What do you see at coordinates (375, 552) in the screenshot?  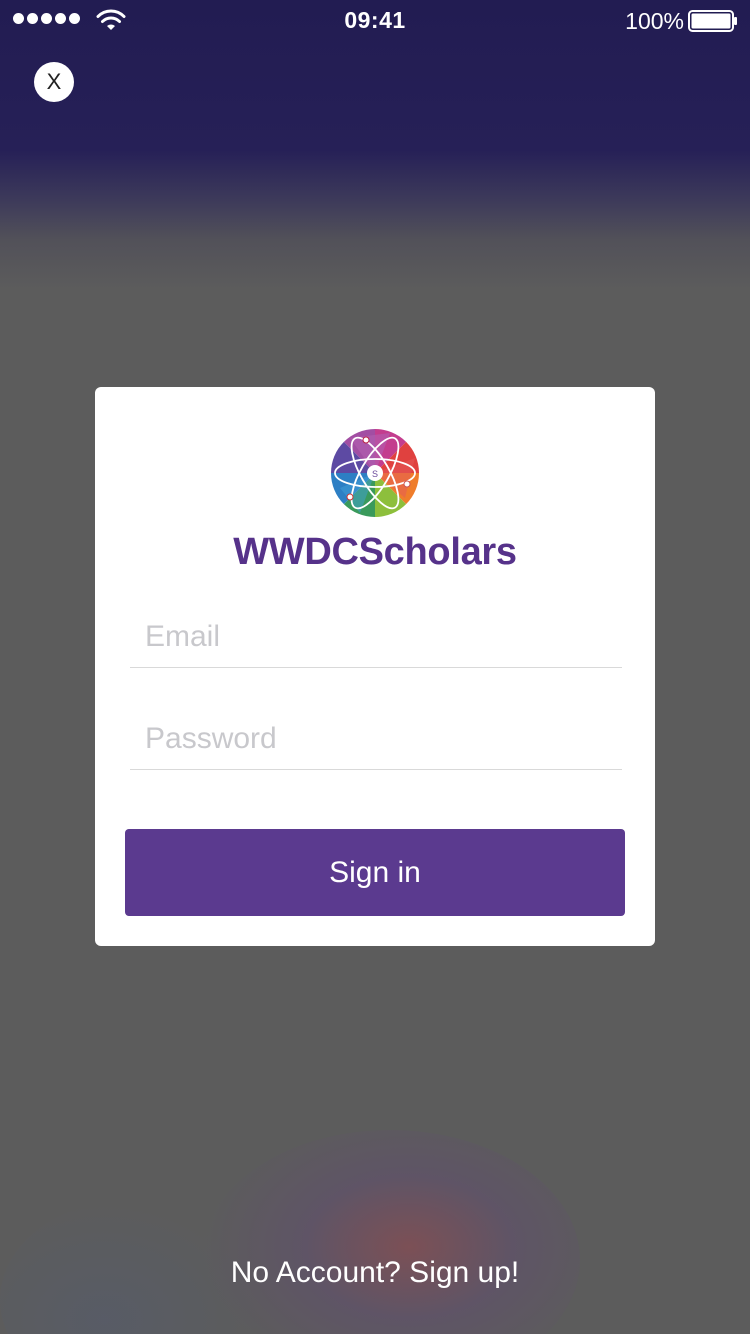 I see `app-title: WWDCScholars` at bounding box center [375, 552].